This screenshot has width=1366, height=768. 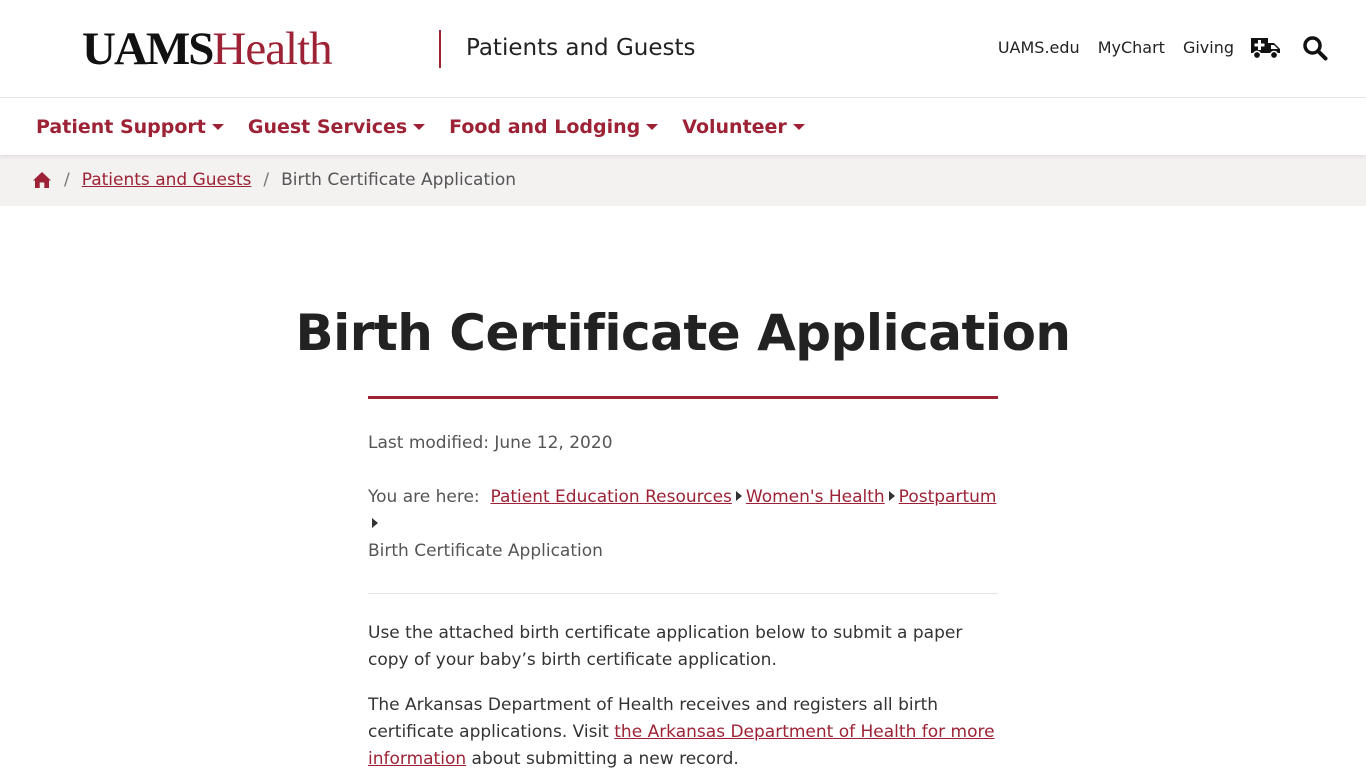 What do you see at coordinates (42, 180) in the screenshot?
I see `home-icon` at bounding box center [42, 180].